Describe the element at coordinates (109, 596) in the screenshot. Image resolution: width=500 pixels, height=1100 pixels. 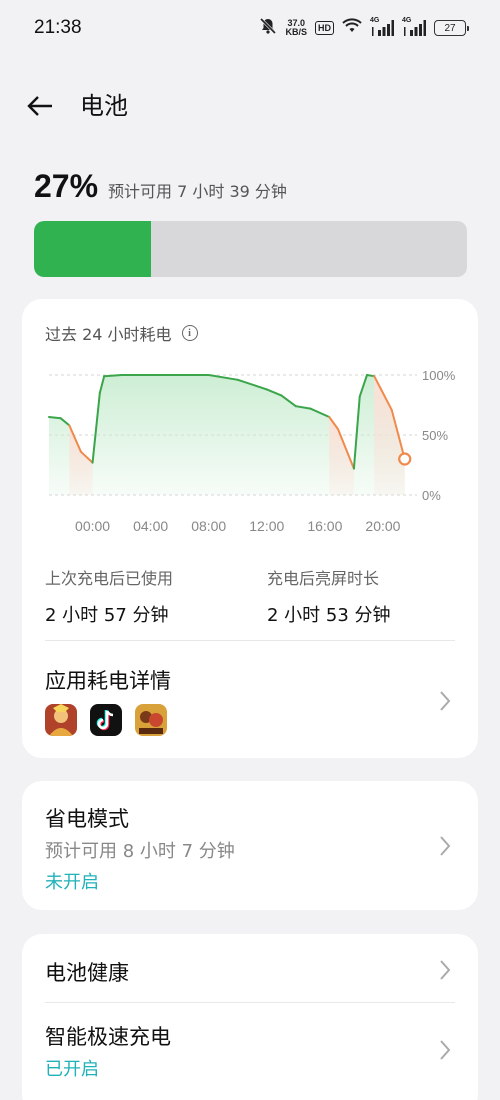
I see `stat-used-since-charge: 上次充电后已使用 2 小时 57 分钟` at that location.